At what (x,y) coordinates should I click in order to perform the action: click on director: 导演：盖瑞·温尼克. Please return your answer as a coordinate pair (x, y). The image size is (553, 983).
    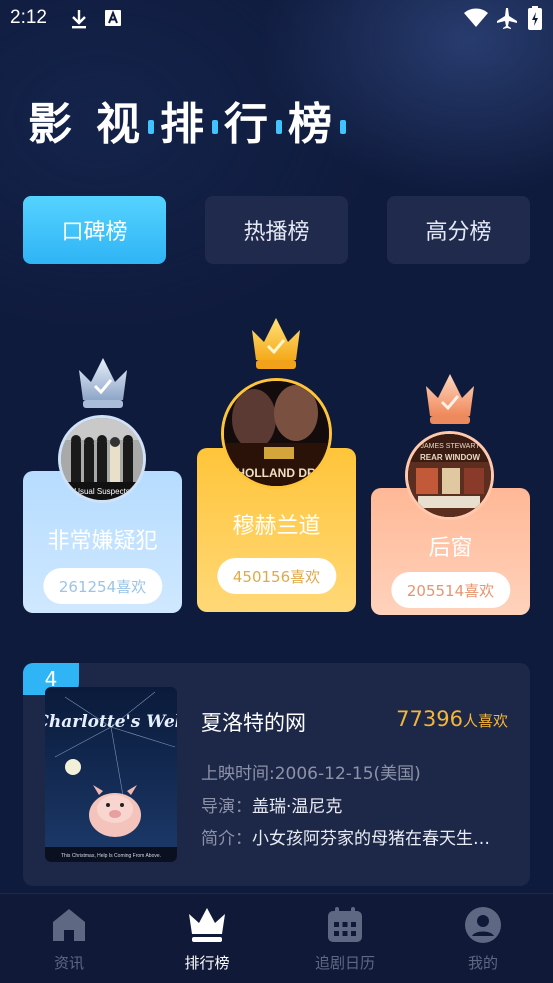
    Looking at the image, I should click on (272, 807).